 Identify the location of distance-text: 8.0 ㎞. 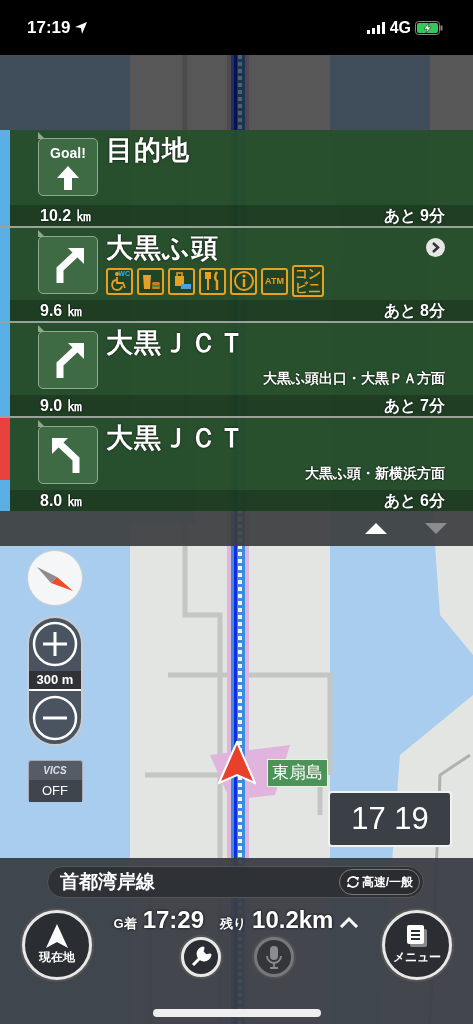
(61, 500).